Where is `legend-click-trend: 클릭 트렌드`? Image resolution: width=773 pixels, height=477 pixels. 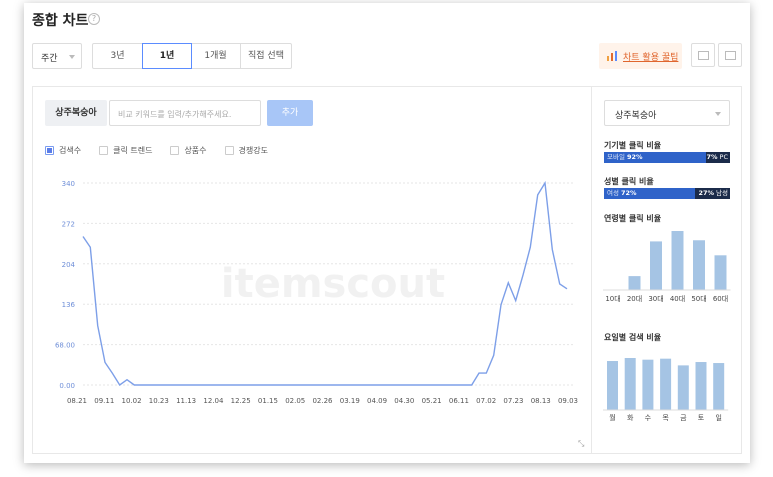
legend-click-trend: 클릭 트렌드 is located at coordinates (125, 150).